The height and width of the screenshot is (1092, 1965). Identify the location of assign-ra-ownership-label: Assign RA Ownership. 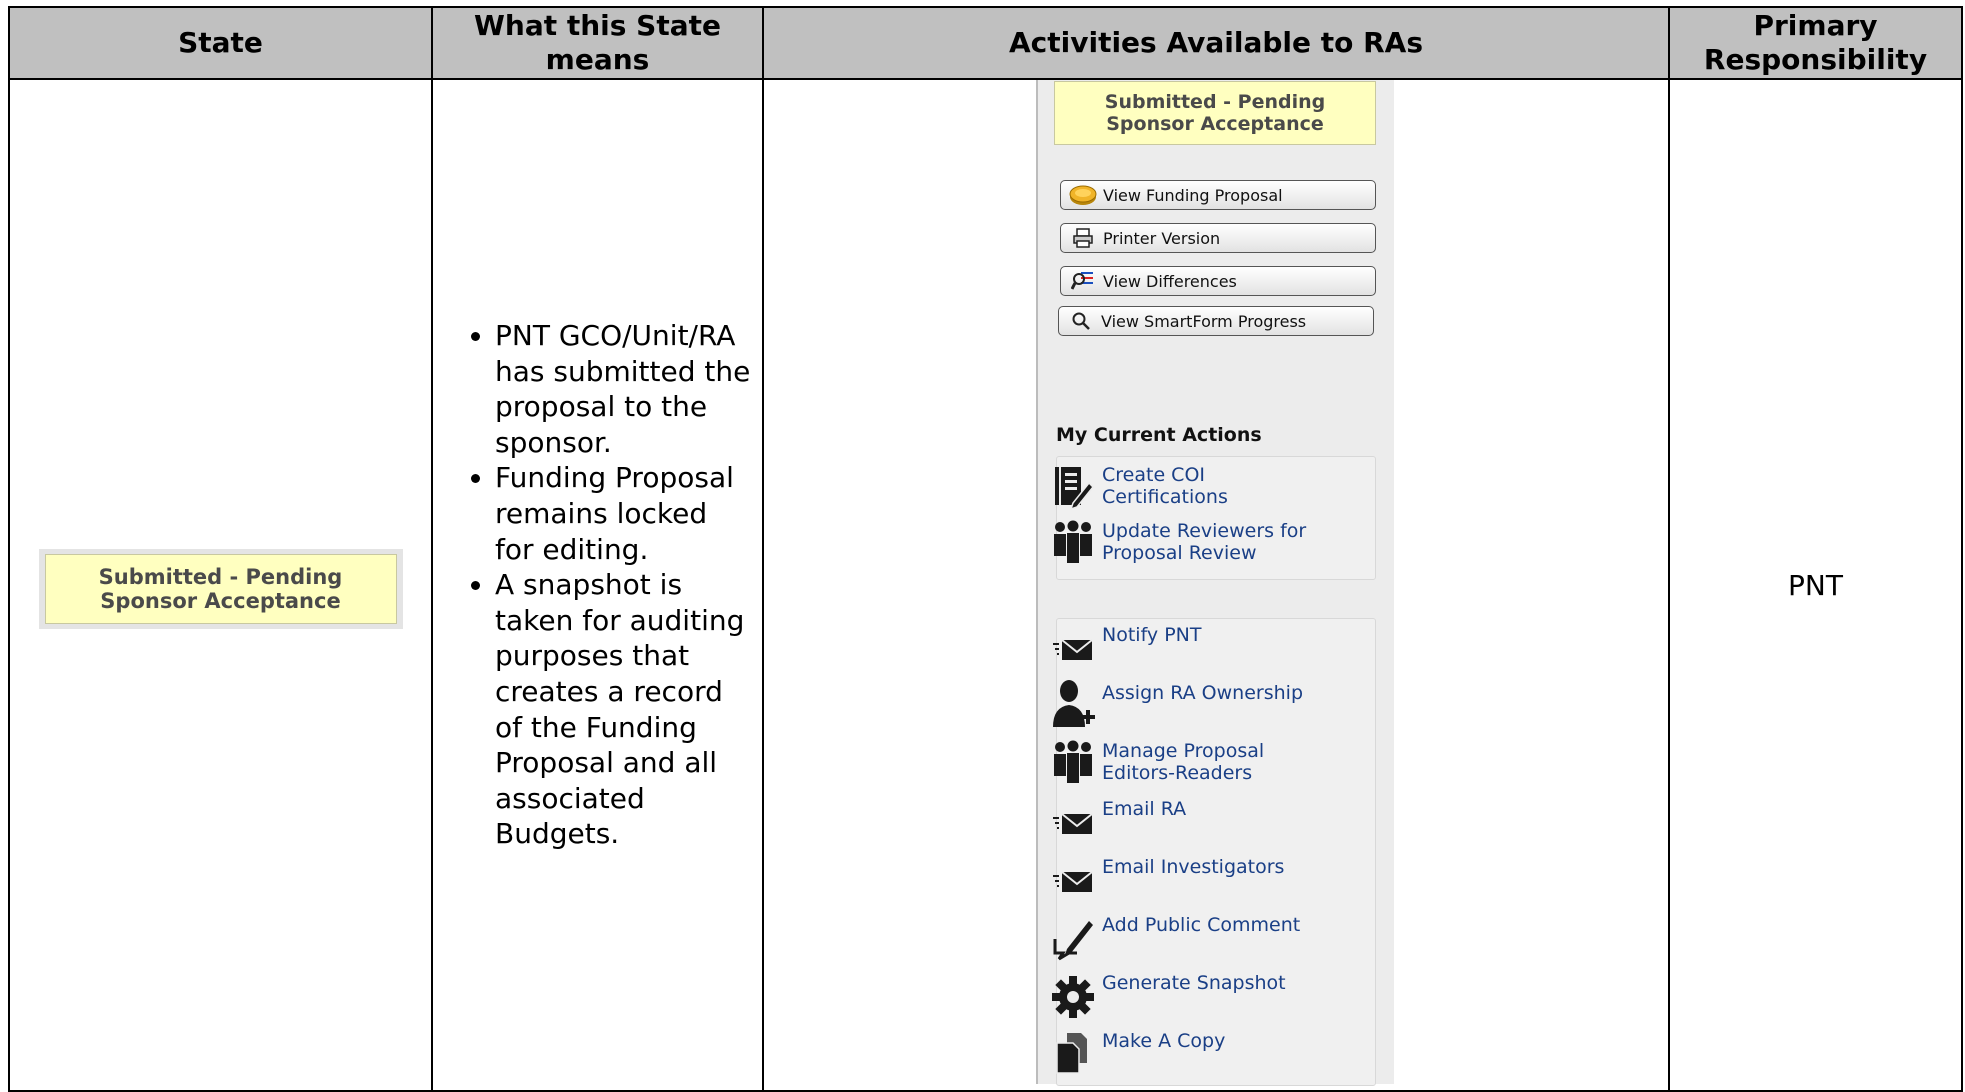
(1203, 693).